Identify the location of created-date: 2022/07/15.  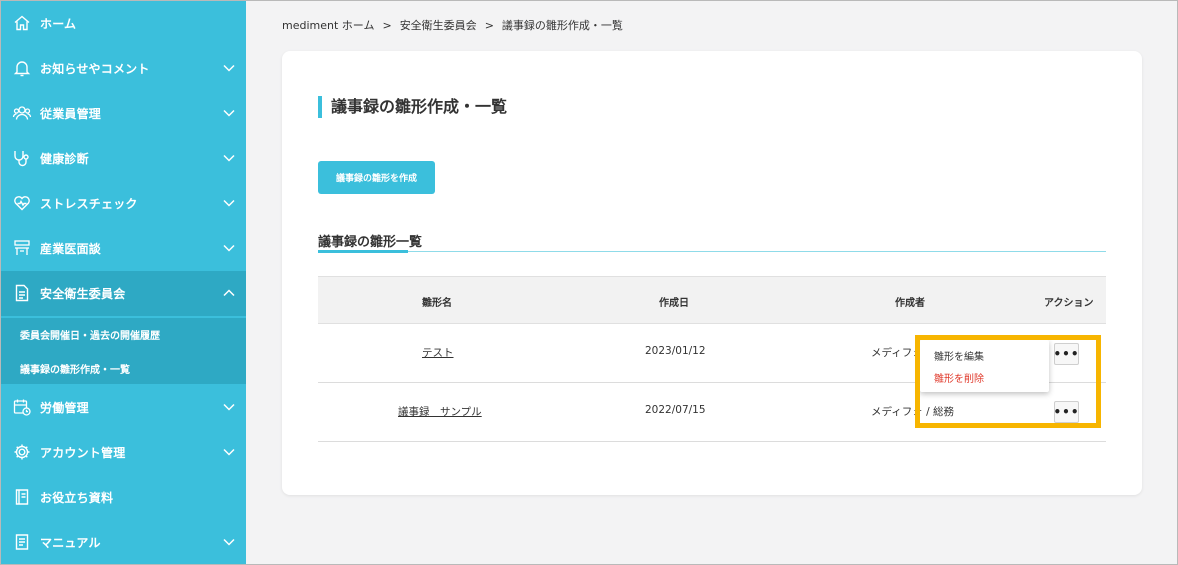
(675, 410).